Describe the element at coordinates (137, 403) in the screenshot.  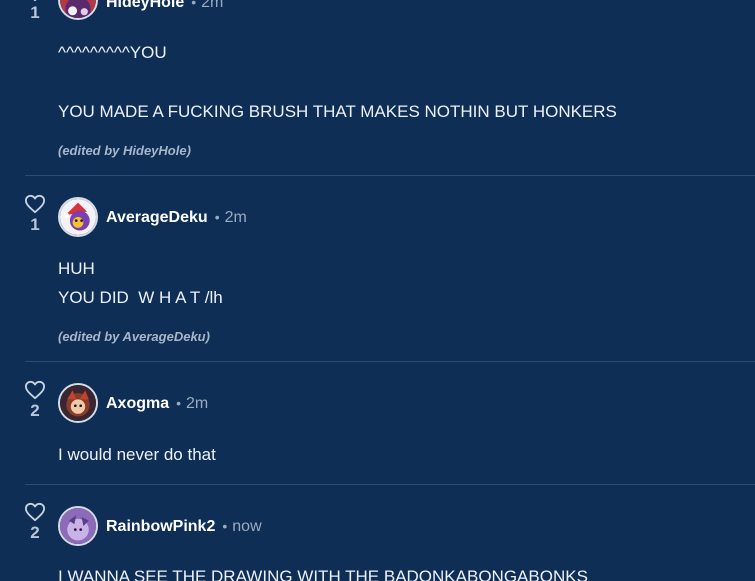
I see `author-name: Axogma` at that location.